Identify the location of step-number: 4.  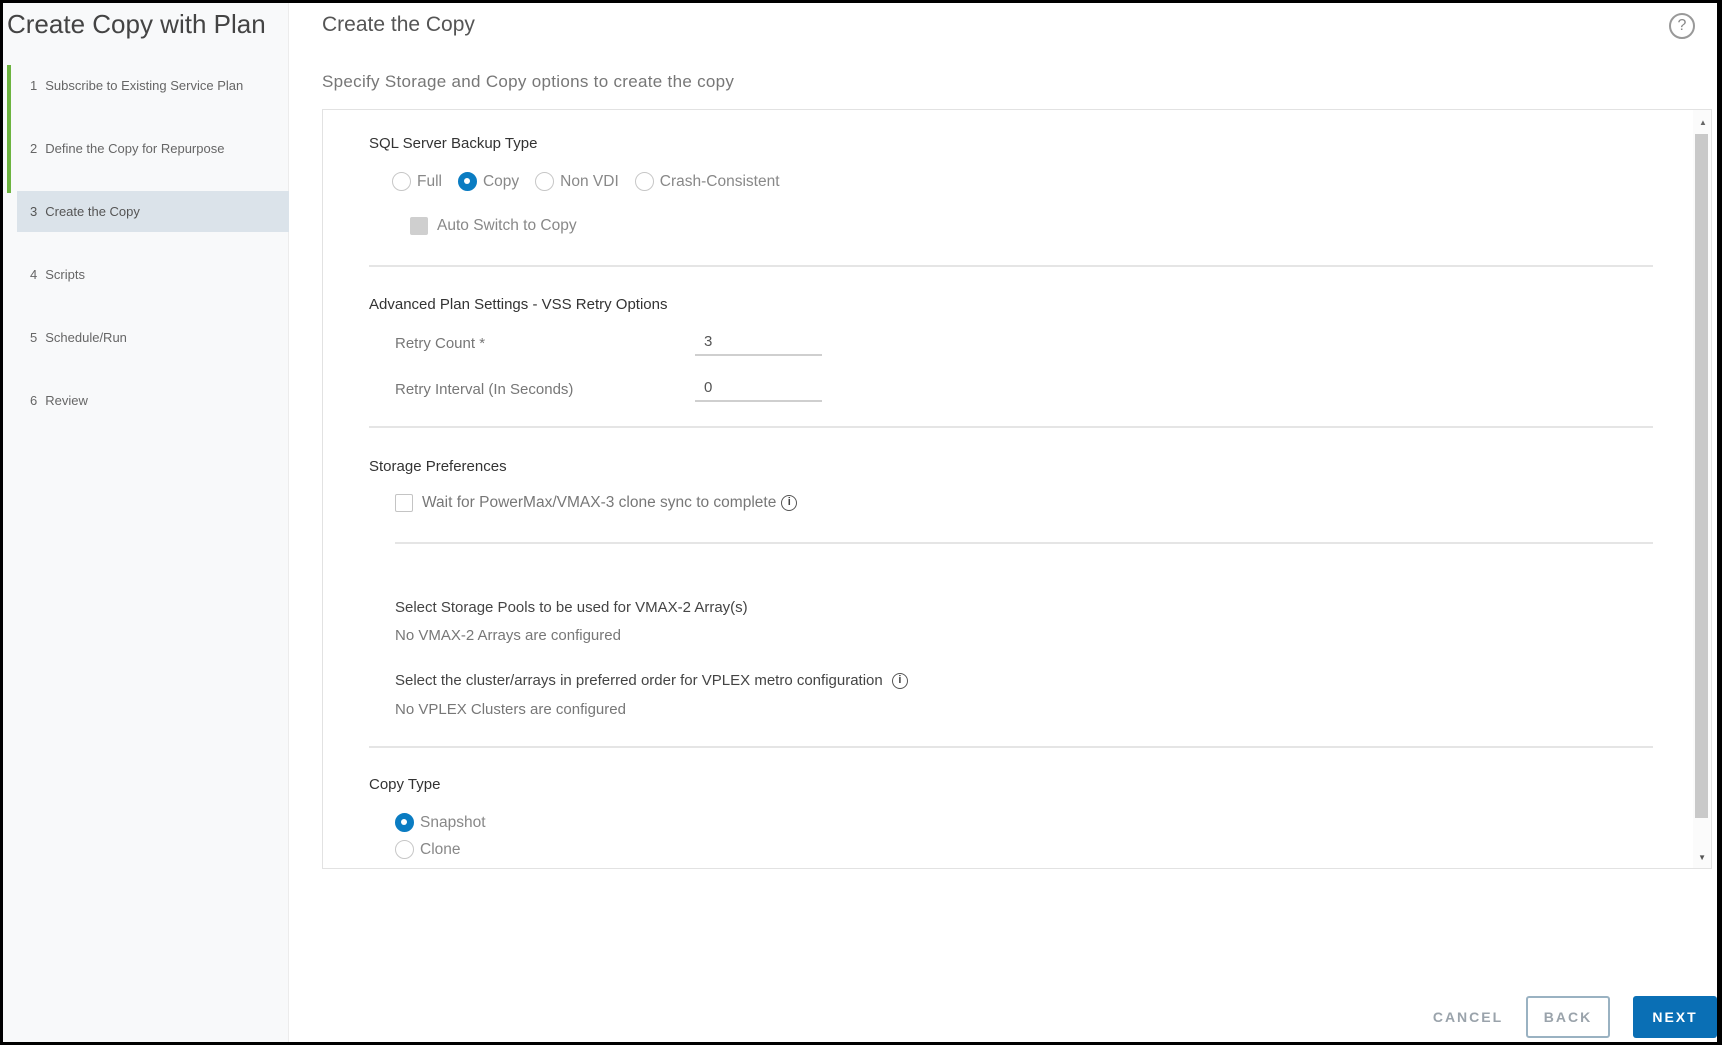
(34, 274).